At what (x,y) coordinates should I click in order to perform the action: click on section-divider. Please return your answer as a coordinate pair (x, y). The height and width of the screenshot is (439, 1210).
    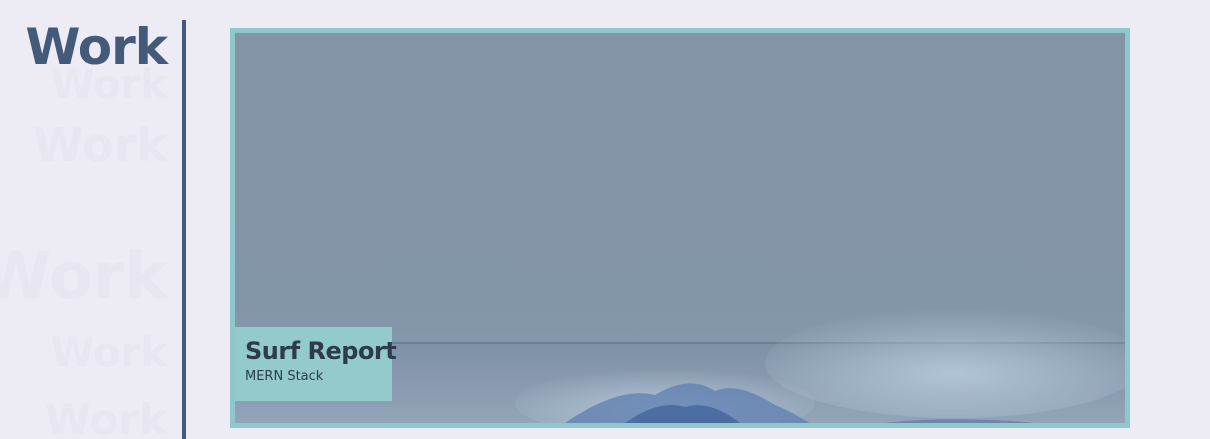
    Looking at the image, I should click on (184, 229).